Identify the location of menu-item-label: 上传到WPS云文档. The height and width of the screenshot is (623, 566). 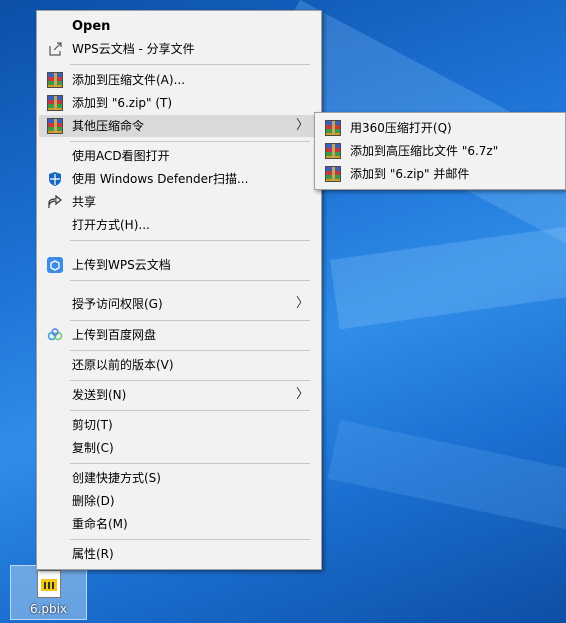
(121, 265).